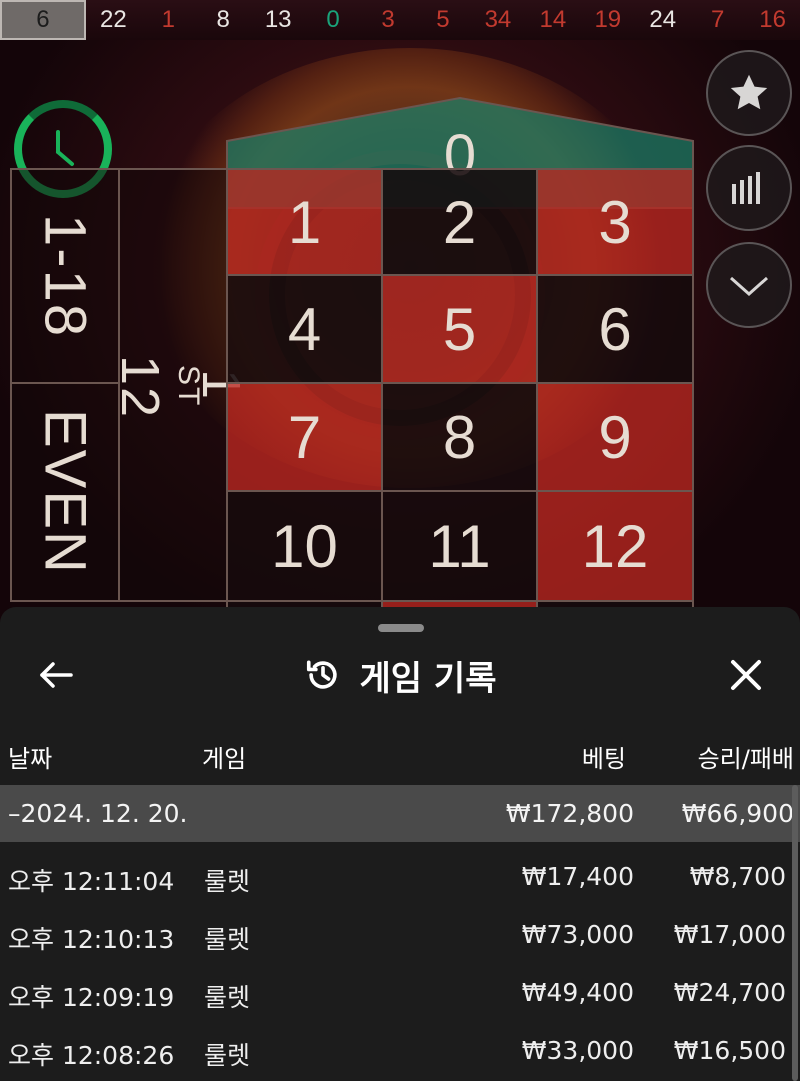  I want to click on group-bet-total: ₩172,800, so click(569, 813).